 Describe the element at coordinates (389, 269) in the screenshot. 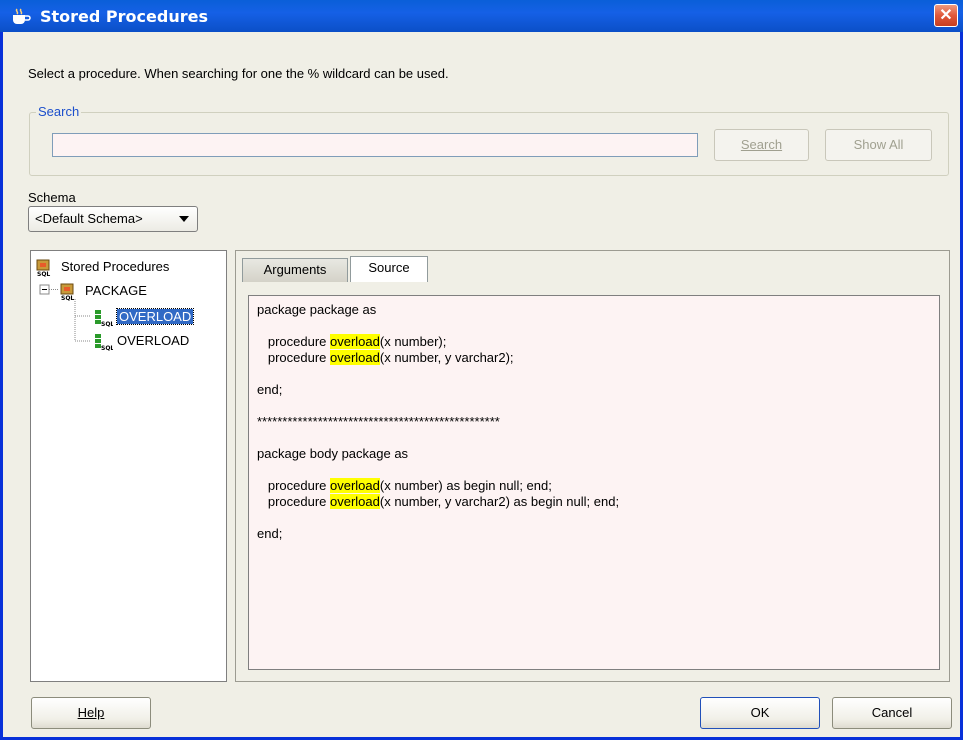

I see `tab-source: Source` at that location.